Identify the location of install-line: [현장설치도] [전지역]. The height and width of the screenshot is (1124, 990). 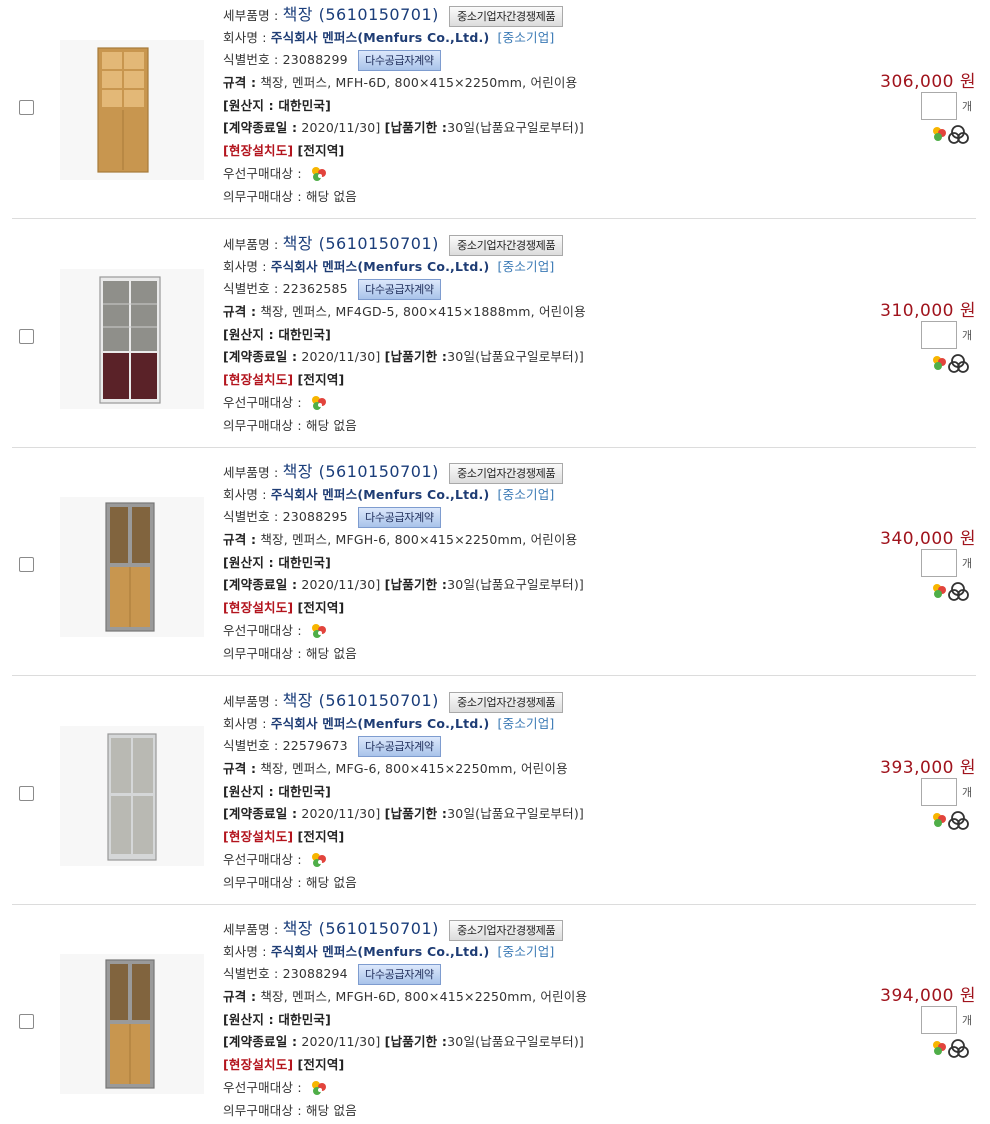
(533, 151).